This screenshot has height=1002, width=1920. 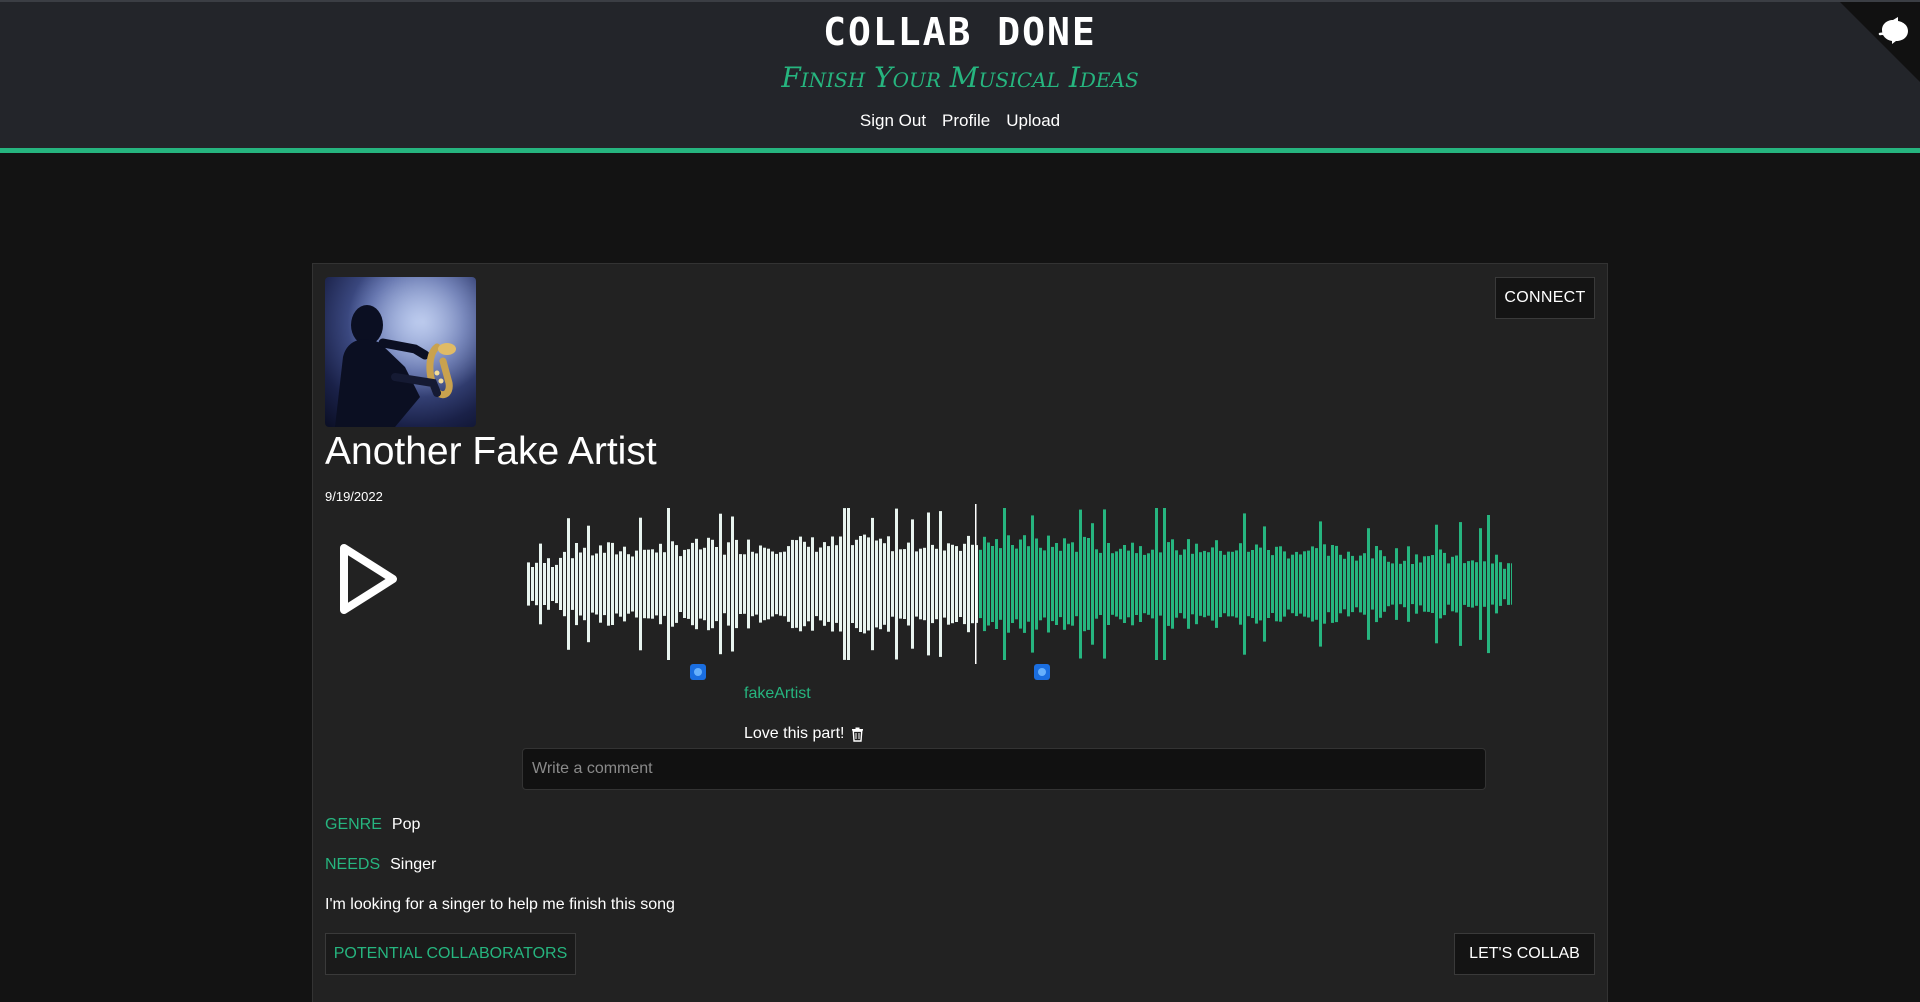 What do you see at coordinates (960, 32) in the screenshot?
I see `site-title: COLLAB DONE` at bounding box center [960, 32].